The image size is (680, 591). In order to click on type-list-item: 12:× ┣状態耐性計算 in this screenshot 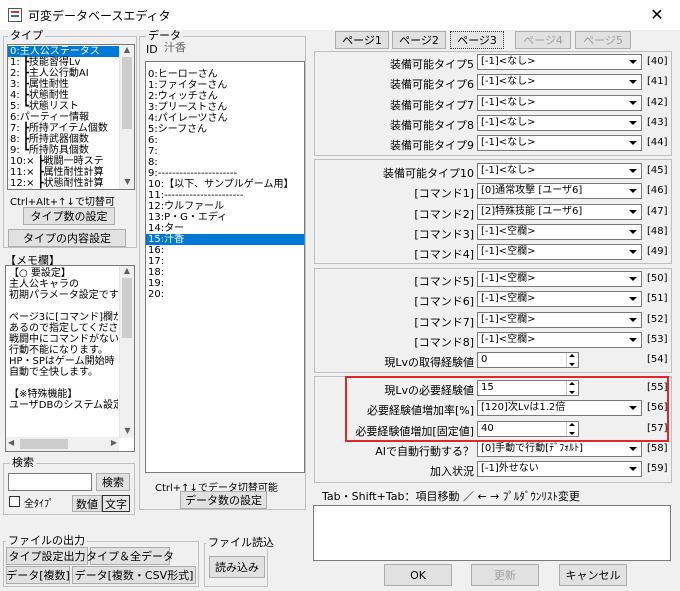, I will do `click(71, 183)`.